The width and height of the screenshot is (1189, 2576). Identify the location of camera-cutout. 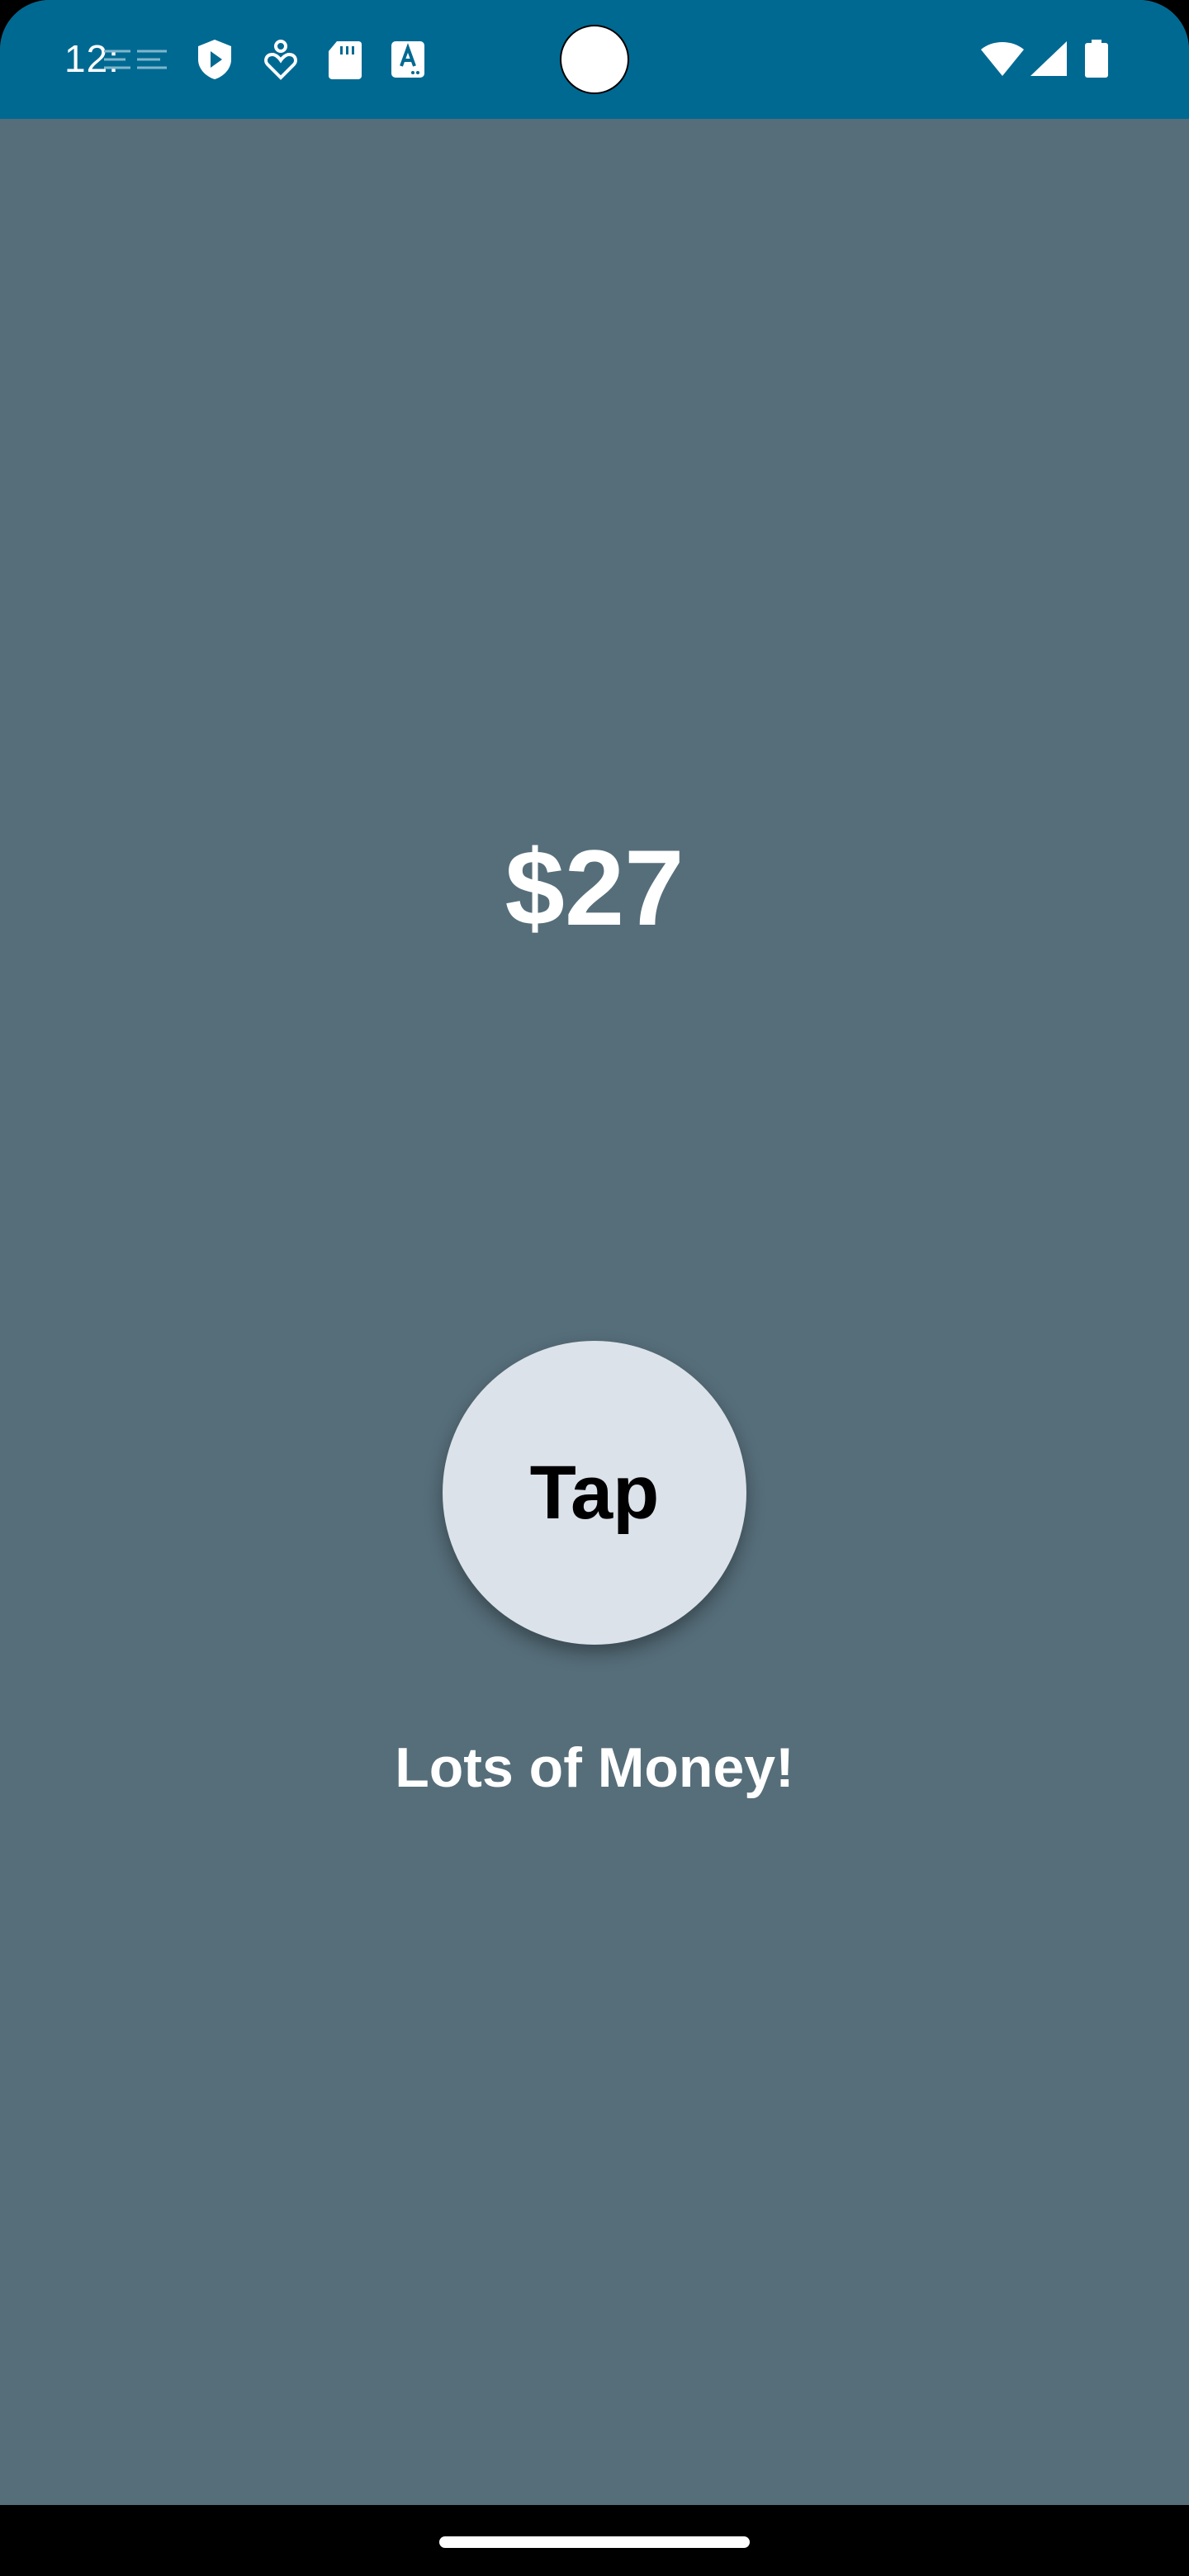
(594, 59).